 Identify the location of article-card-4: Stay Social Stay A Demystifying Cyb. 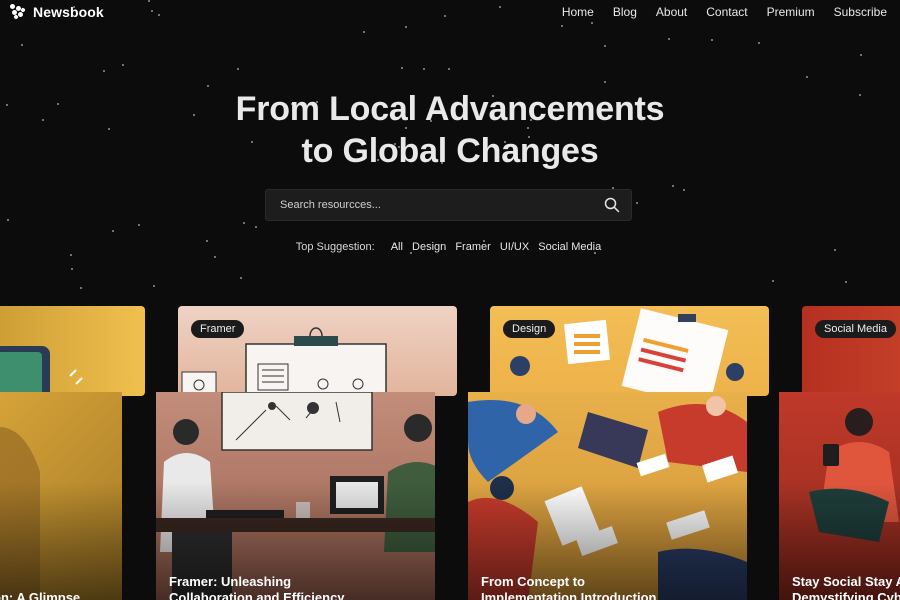
(839, 496).